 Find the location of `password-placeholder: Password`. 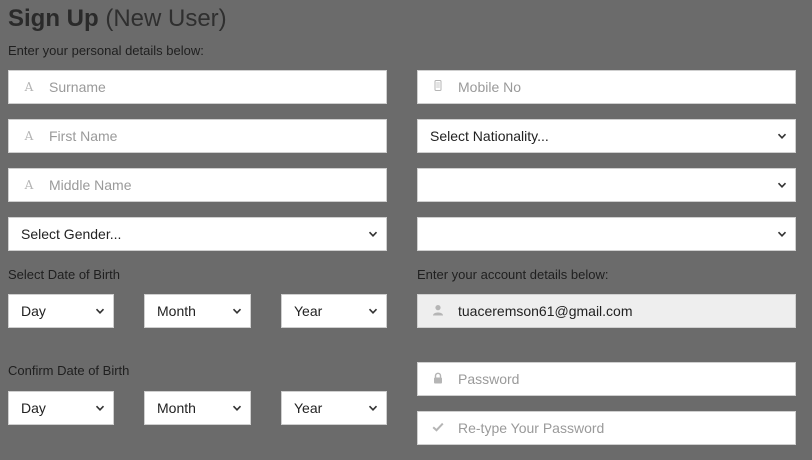

password-placeholder: Password is located at coordinates (489, 379).